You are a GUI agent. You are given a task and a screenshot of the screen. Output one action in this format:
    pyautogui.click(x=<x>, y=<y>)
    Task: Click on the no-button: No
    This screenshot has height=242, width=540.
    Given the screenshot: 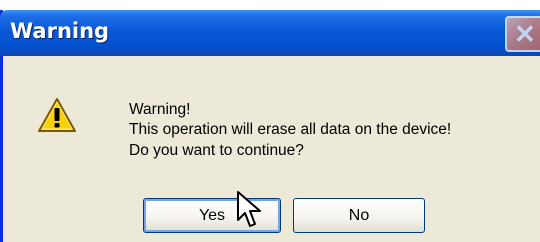 What is the action you would take?
    pyautogui.click(x=359, y=215)
    